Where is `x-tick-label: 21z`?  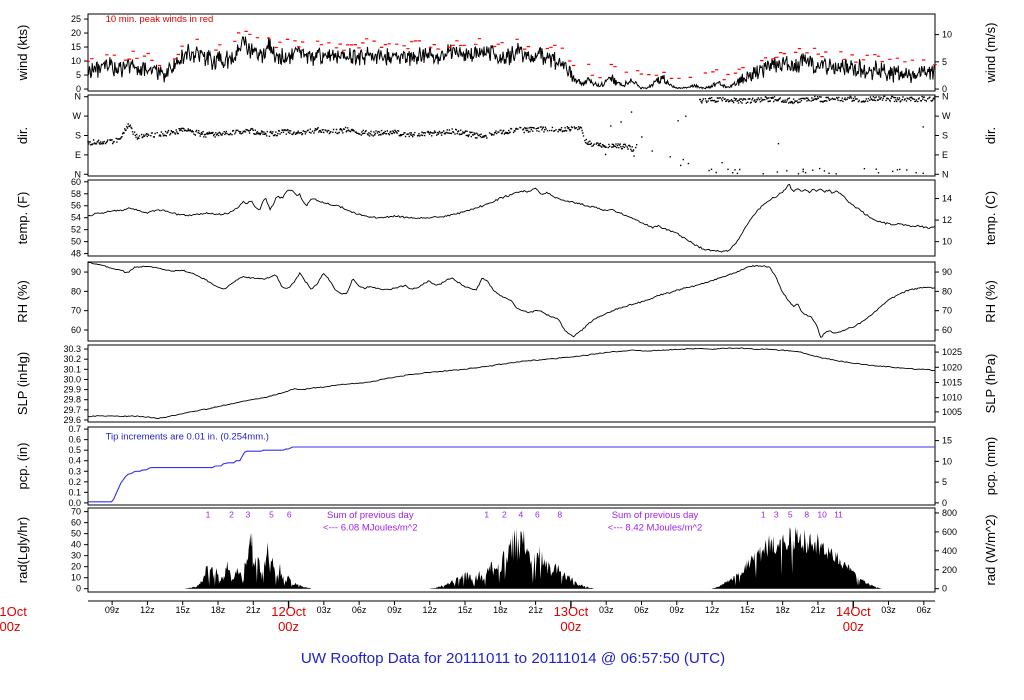
x-tick-label: 21z is located at coordinates (535, 610).